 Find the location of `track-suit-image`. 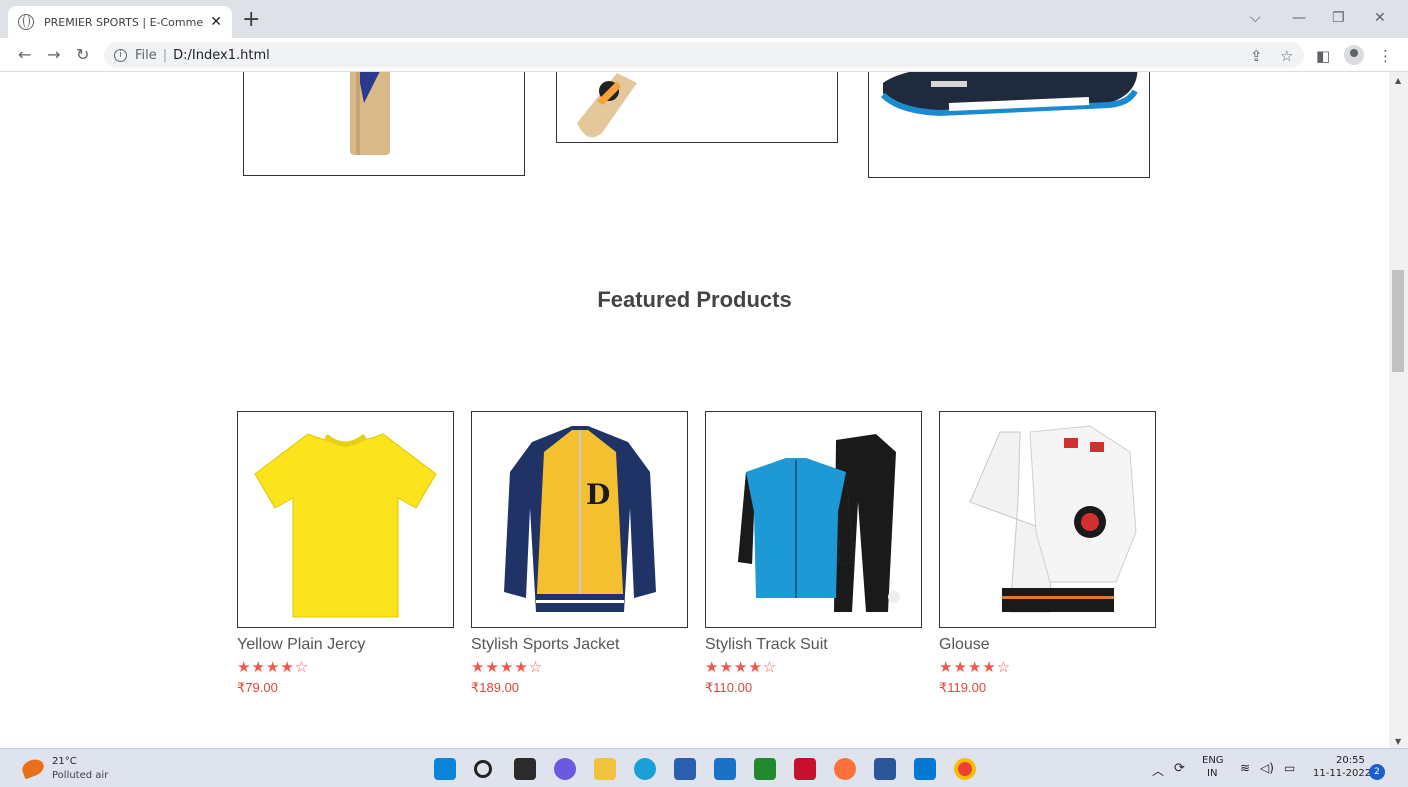

track-suit-image is located at coordinates (819, 523).